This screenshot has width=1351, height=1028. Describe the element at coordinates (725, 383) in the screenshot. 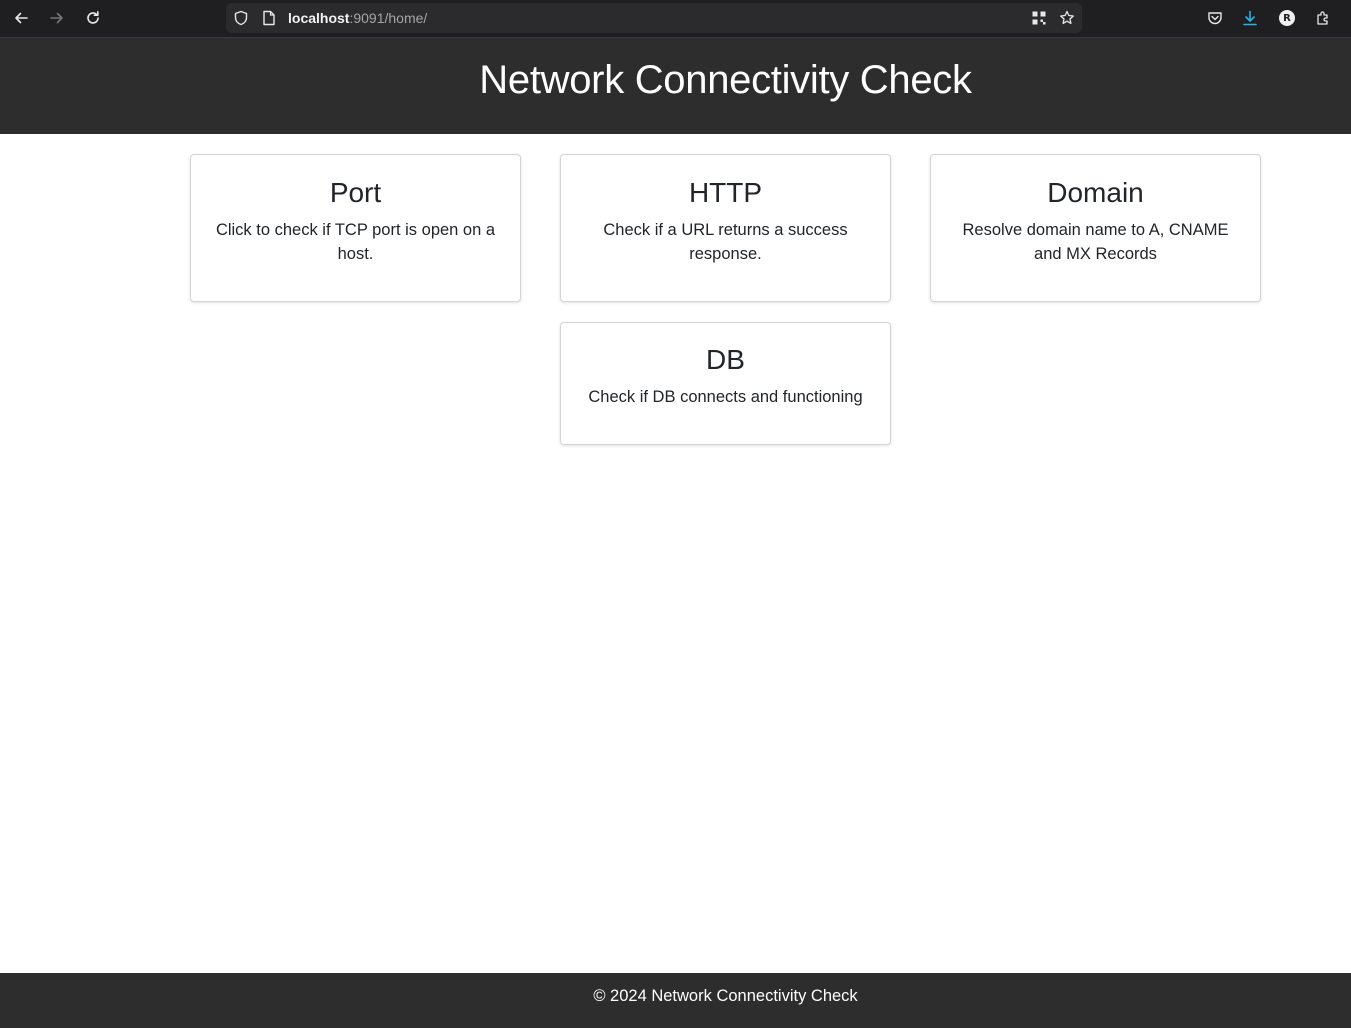

I see `card-db: DB Check if DB connects and functioning` at that location.